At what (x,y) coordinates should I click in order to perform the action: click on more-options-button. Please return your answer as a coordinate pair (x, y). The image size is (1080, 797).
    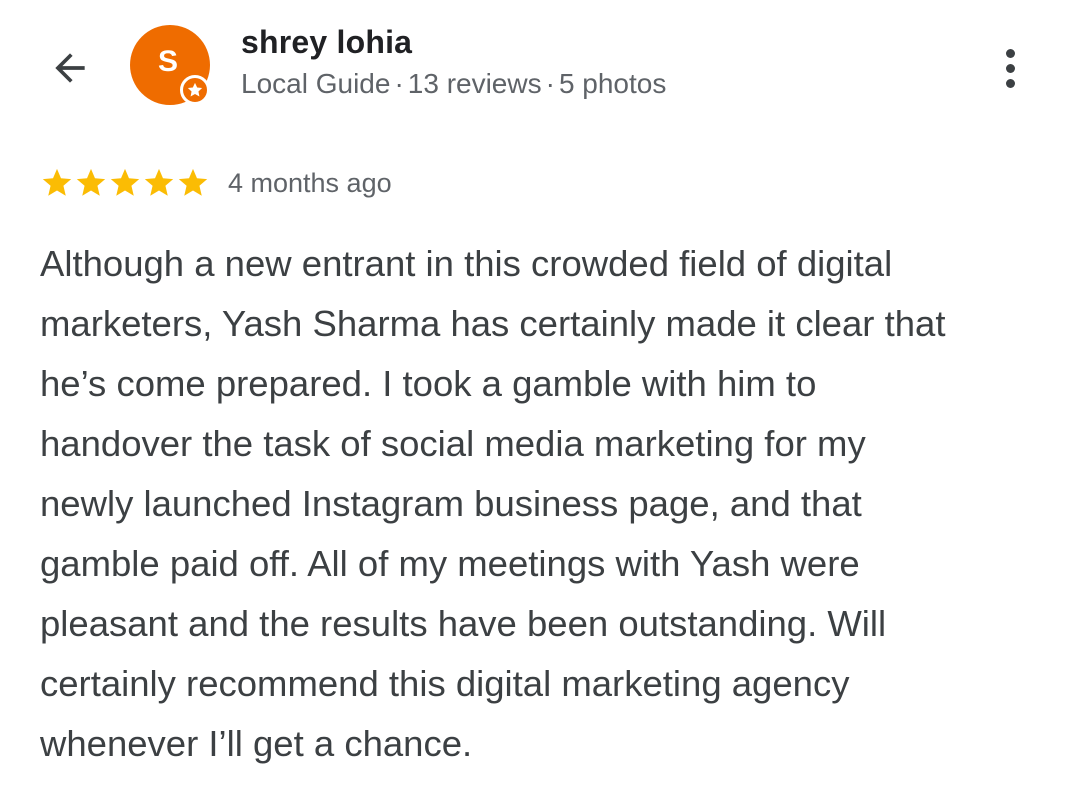
    Looking at the image, I should click on (1010, 68).